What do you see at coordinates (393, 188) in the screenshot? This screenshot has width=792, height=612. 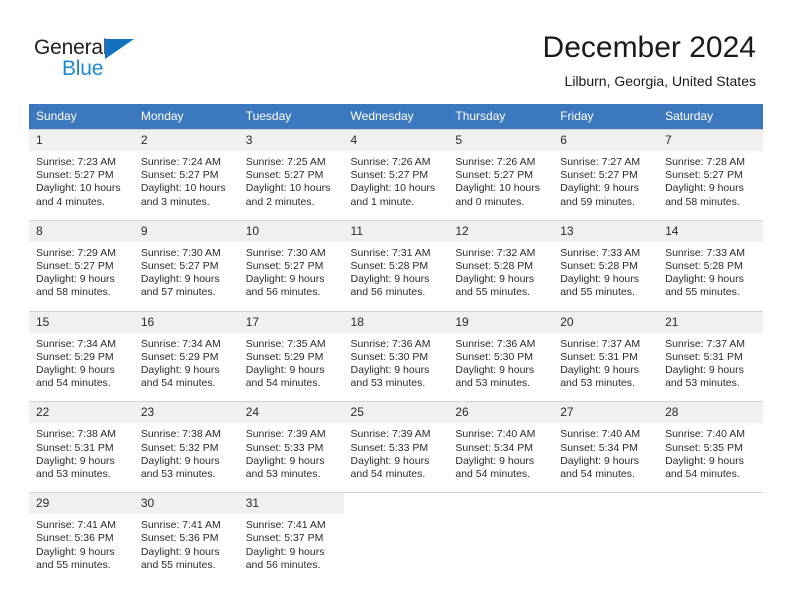 I see `daylight-text-line1: Daylight: 10 hours` at bounding box center [393, 188].